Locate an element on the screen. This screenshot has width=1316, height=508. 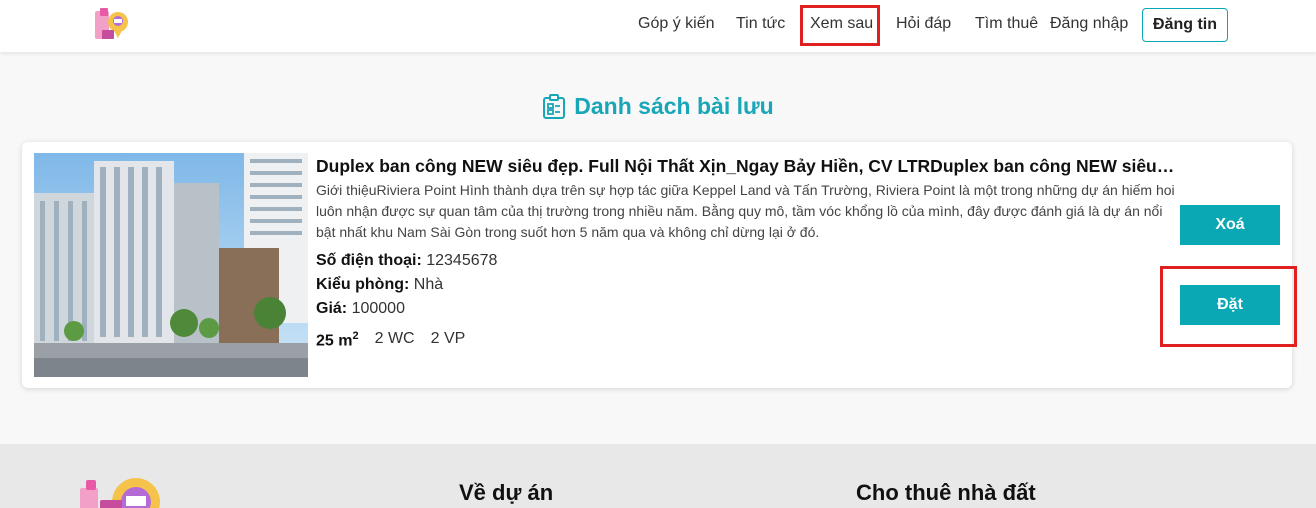
listing-specs: 25 m2 2 WC 2 VP is located at coordinates (390, 340).